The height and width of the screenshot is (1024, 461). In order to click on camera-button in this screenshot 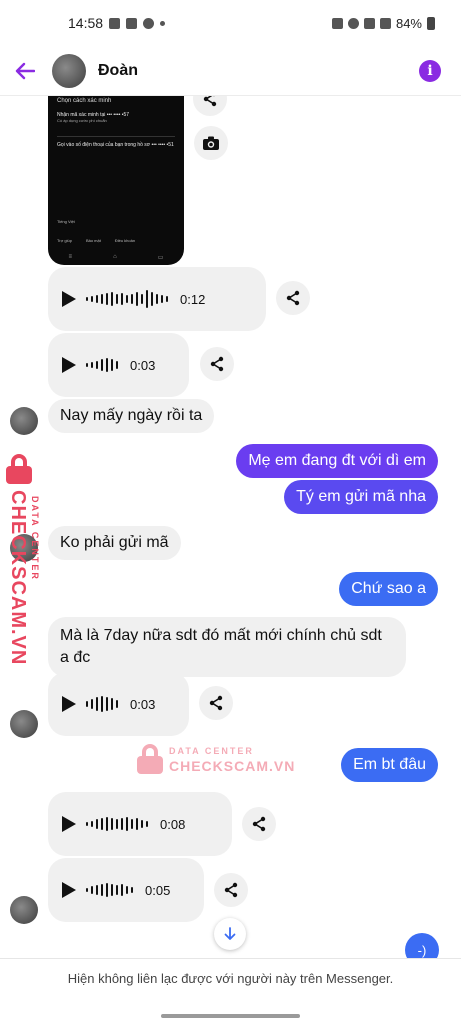, I will do `click(211, 143)`.